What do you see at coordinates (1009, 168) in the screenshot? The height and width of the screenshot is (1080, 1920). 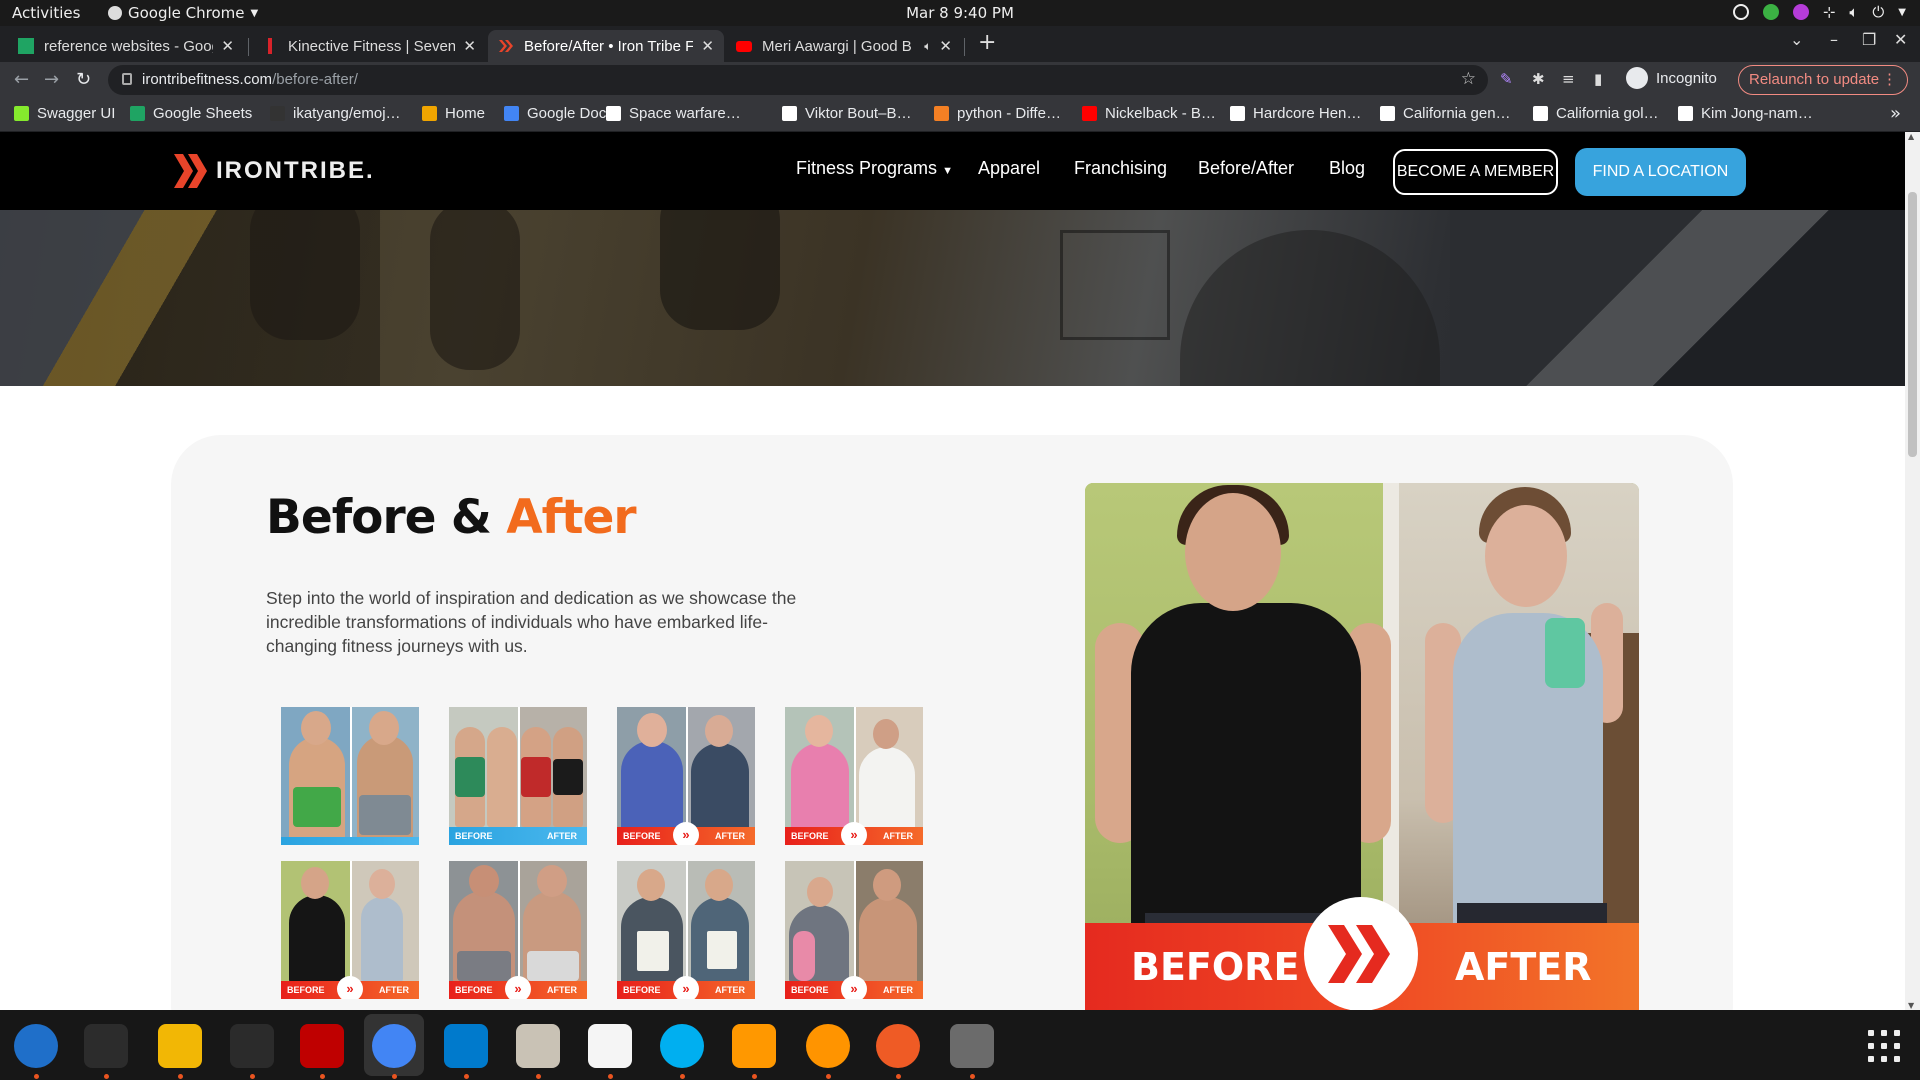 I see `nav-apparel: Apparel` at bounding box center [1009, 168].